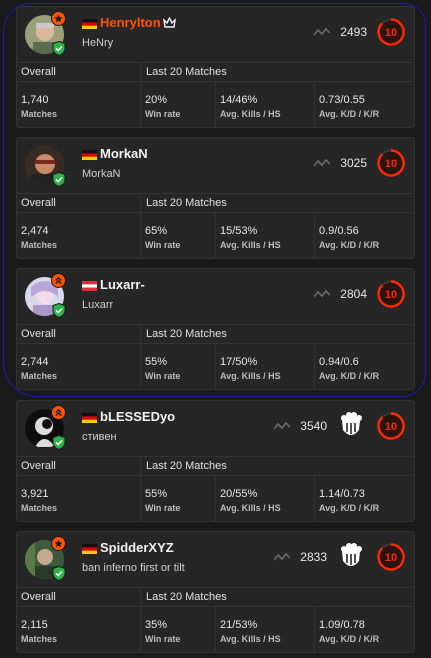  I want to click on elo-value: 3540, so click(313, 426).